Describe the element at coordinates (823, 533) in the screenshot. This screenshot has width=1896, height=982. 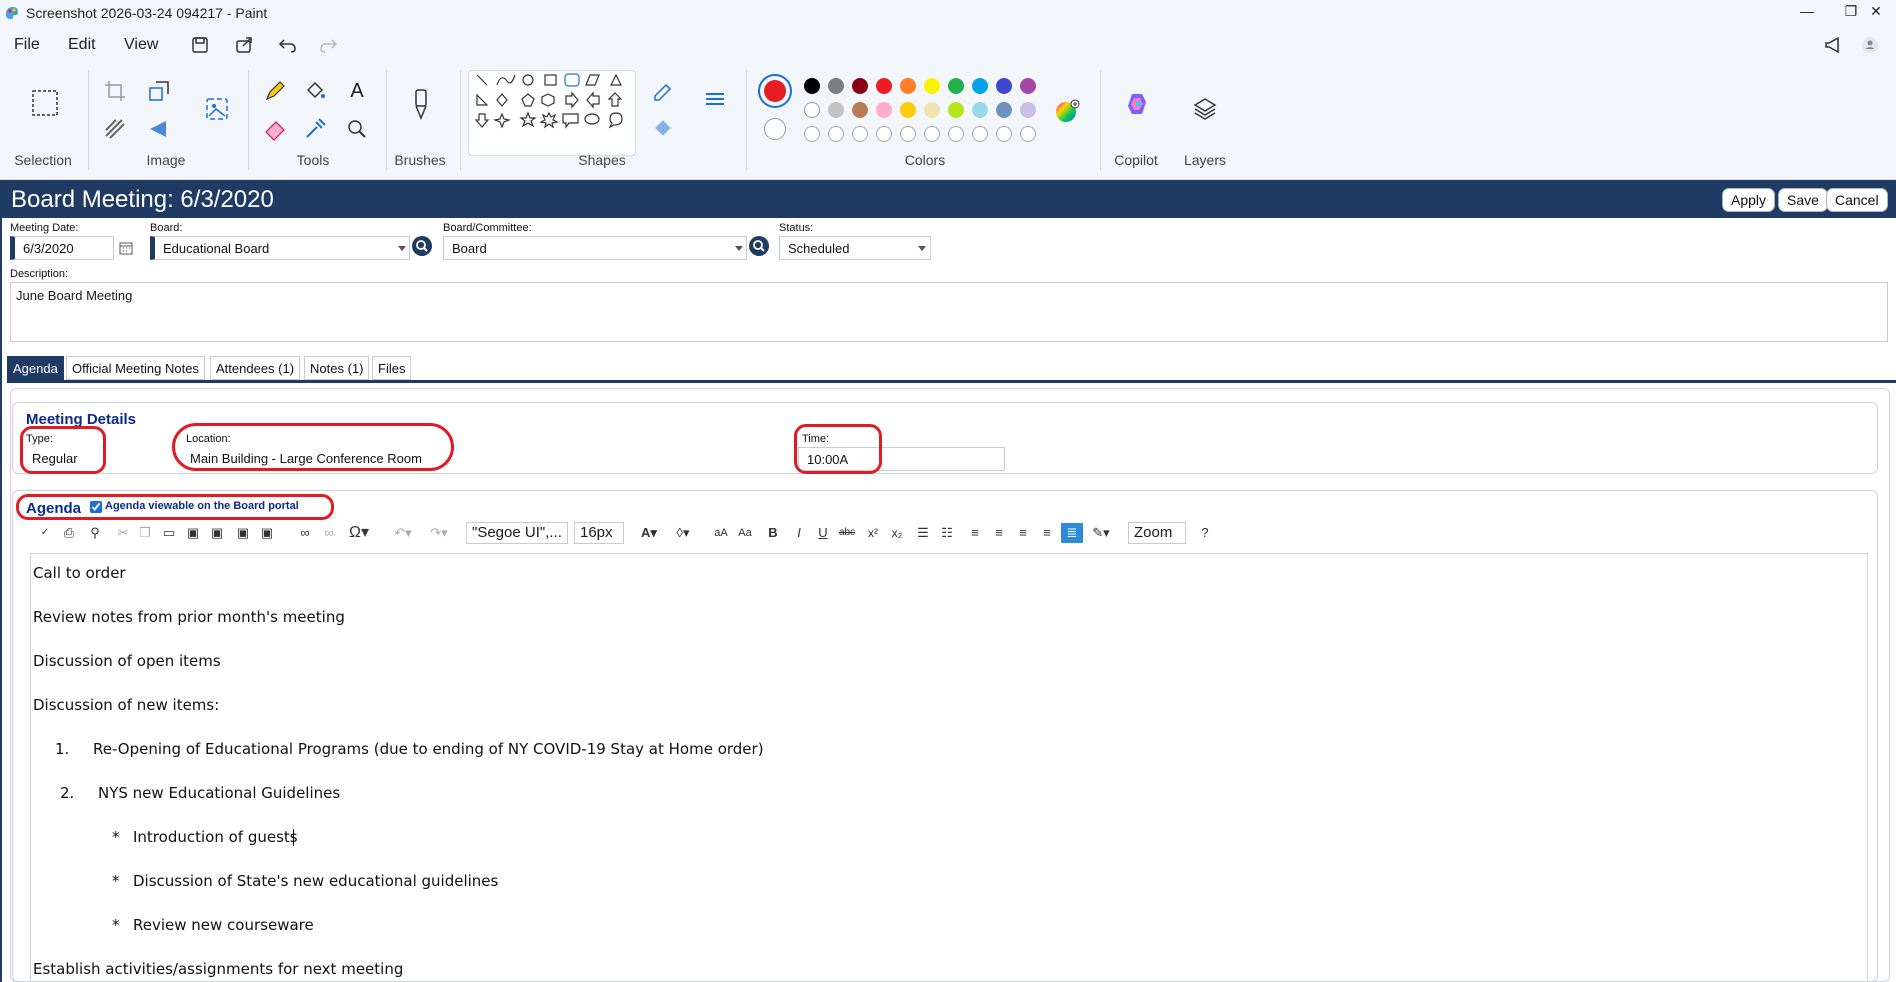
I see `underline-icon: U` at that location.